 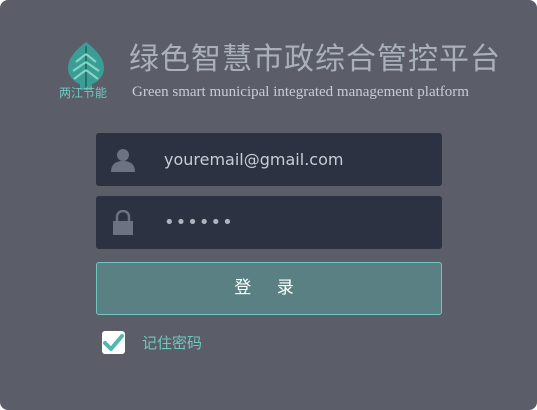 What do you see at coordinates (123, 160) in the screenshot?
I see `user-icon` at bounding box center [123, 160].